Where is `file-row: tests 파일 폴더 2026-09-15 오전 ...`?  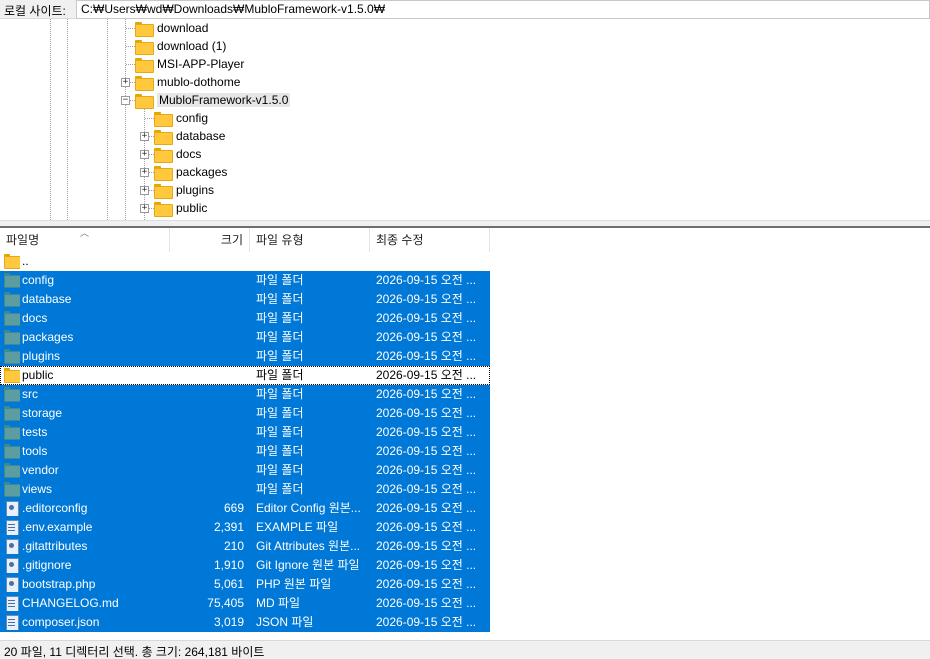 file-row: tests 파일 폴더 2026-09-15 오전 ... is located at coordinates (245, 432).